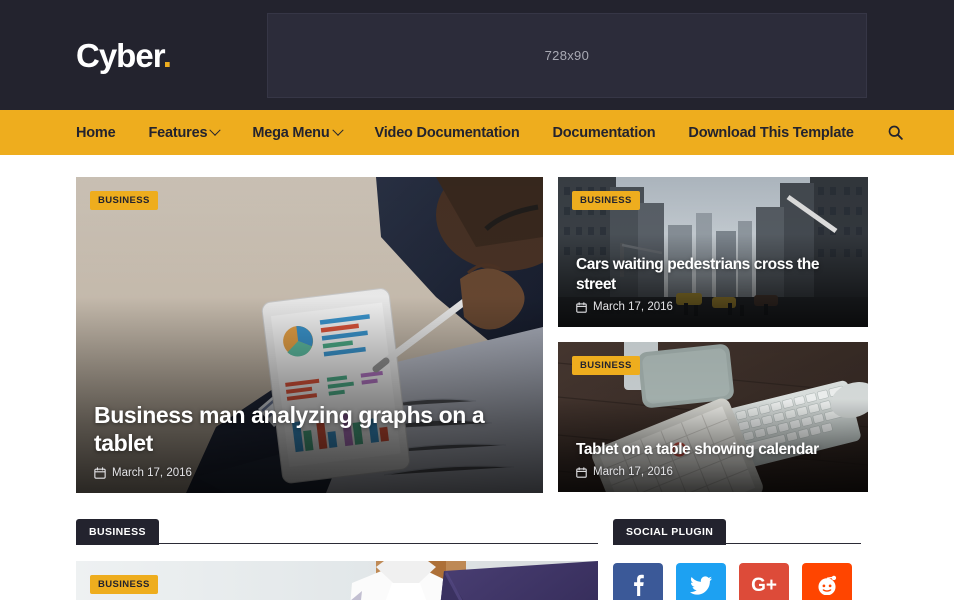  I want to click on google-plus-button: G+, so click(764, 581).